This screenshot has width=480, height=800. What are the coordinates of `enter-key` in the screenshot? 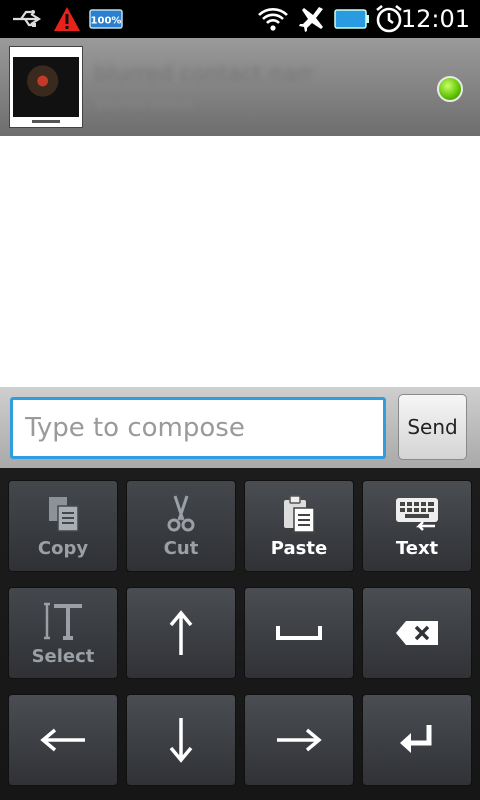 It's located at (417, 740).